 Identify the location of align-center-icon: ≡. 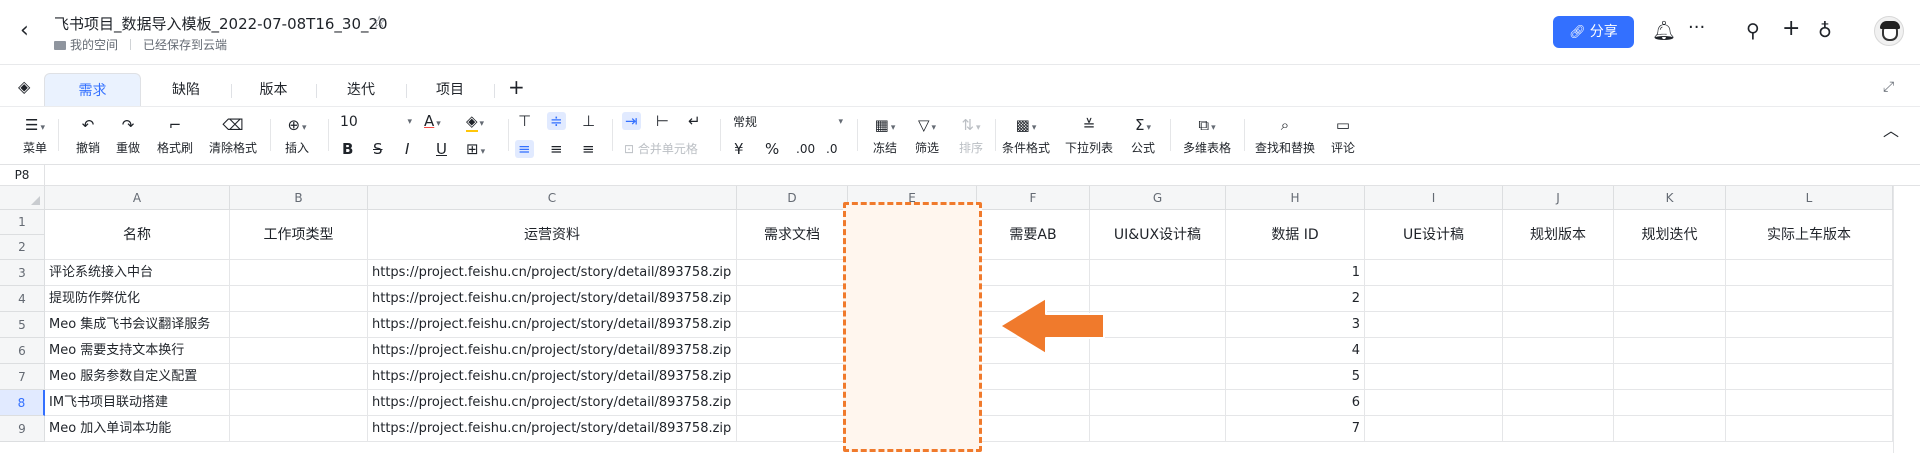
(556, 149).